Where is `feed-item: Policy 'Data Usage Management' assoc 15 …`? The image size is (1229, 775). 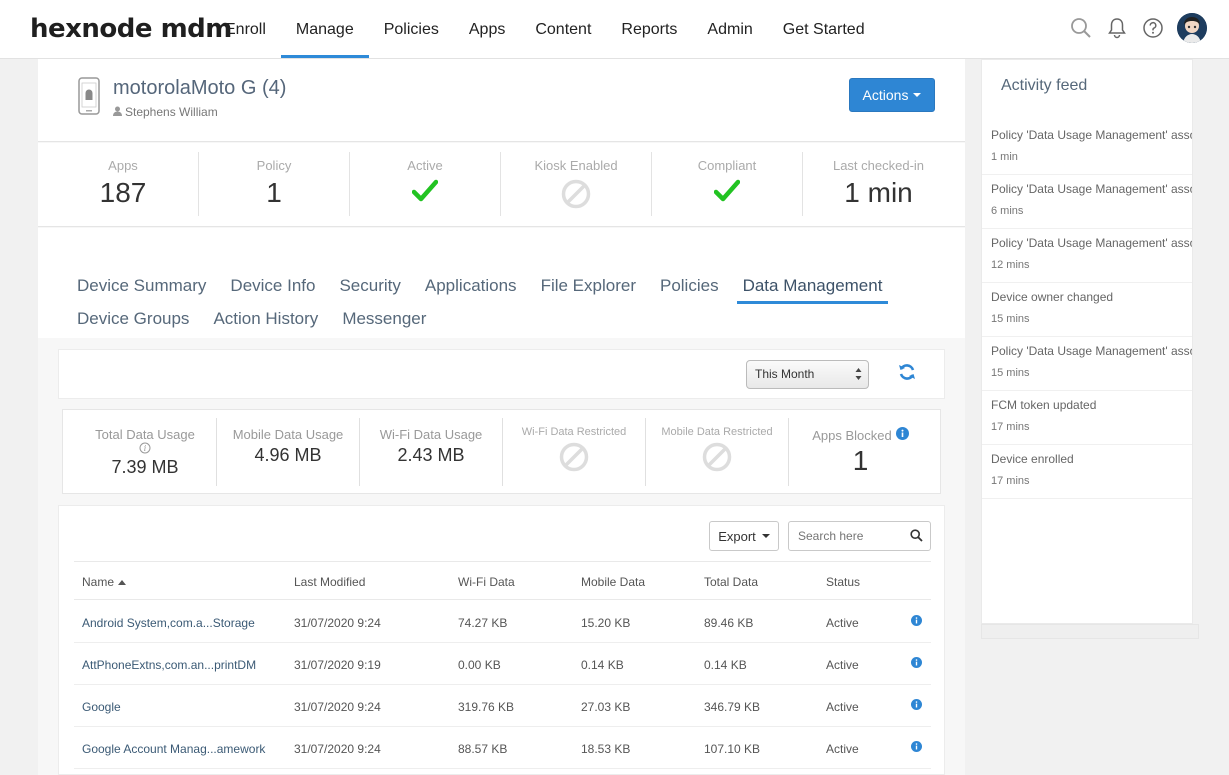 feed-item: Policy 'Data Usage Management' assoc 15 … is located at coordinates (1087, 364).